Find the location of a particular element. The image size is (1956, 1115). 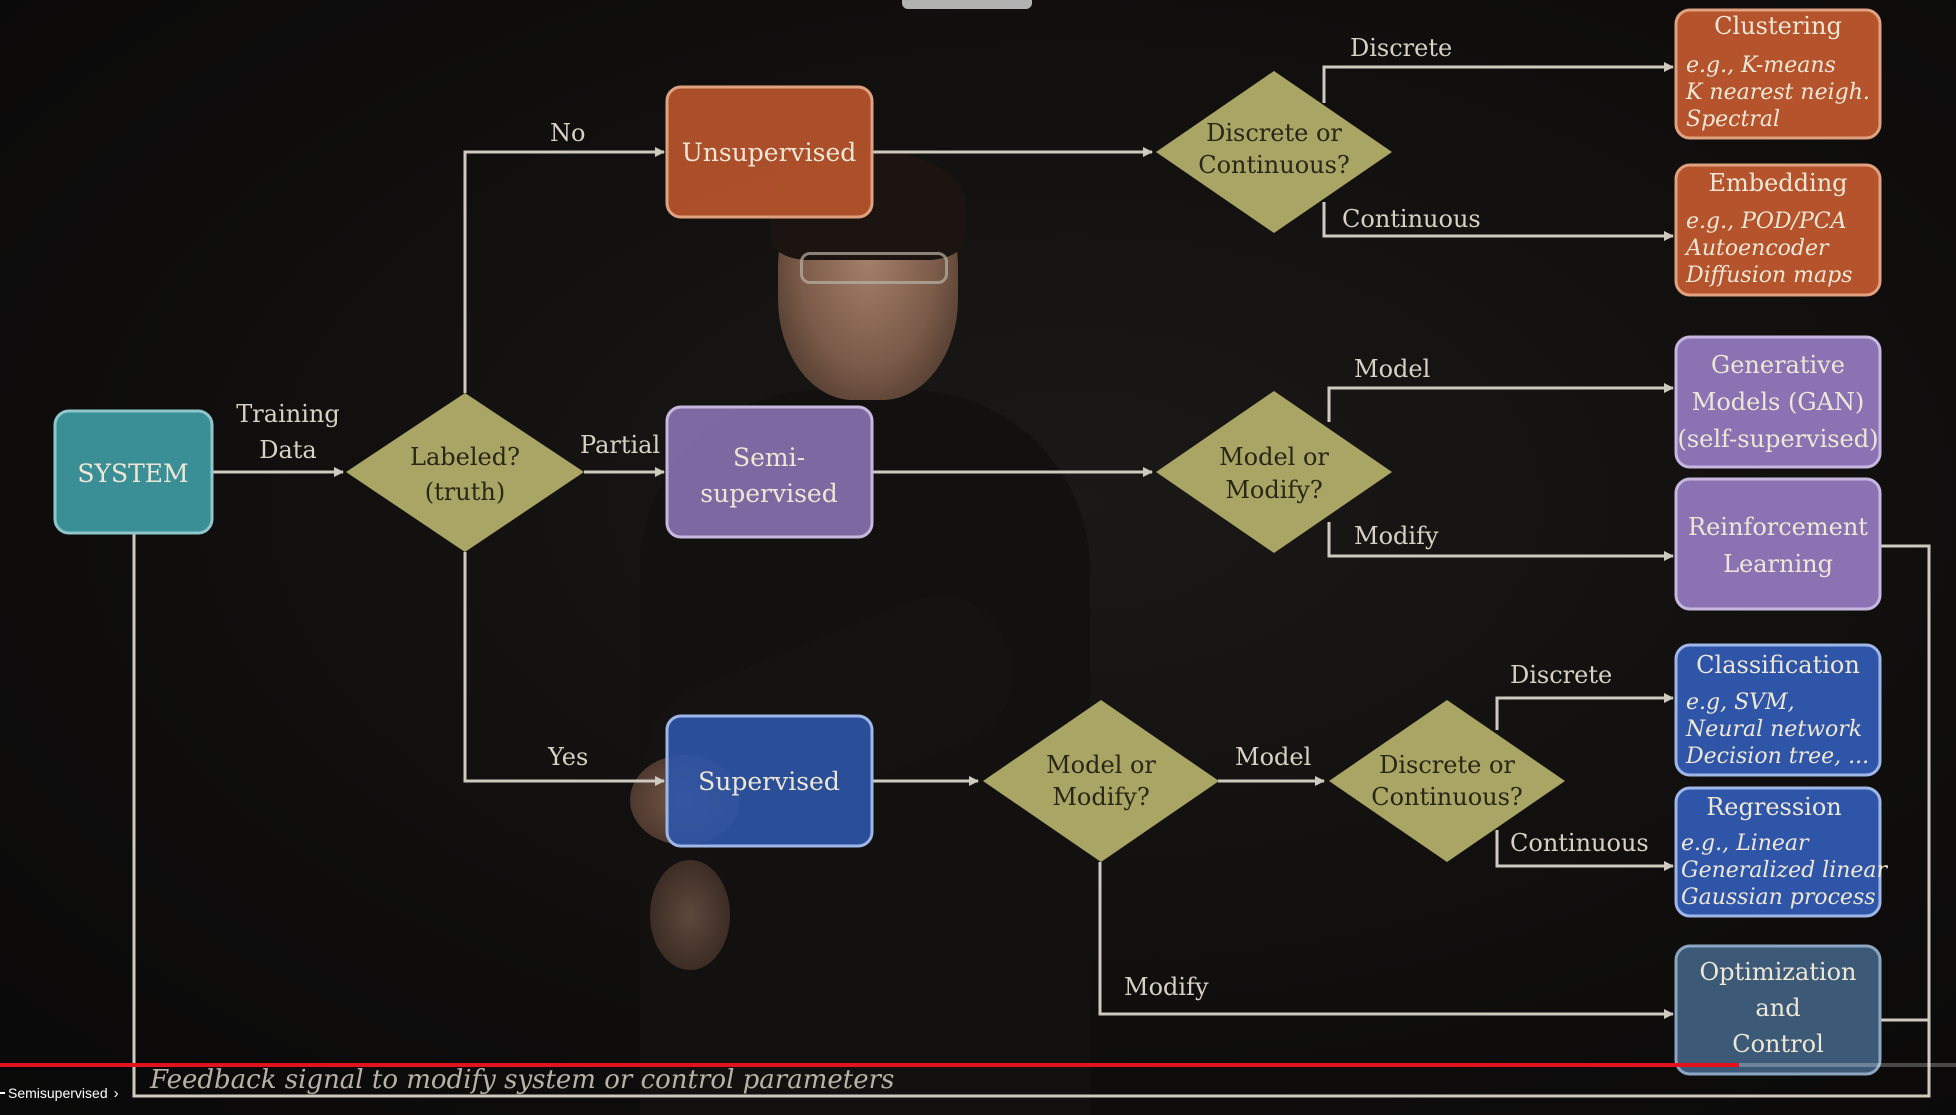

system-node: SYSTEM is located at coordinates (133, 472).